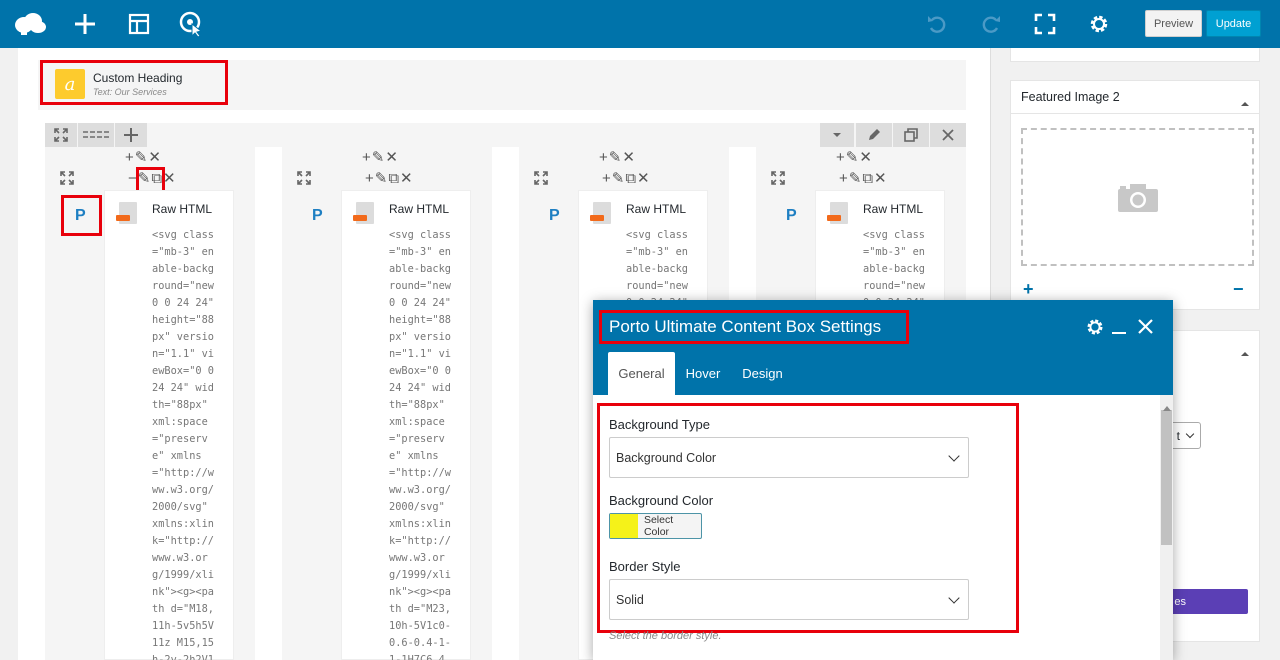  What do you see at coordinates (541, 179) in the screenshot?
I see `column-3-drag-icon` at bounding box center [541, 179].